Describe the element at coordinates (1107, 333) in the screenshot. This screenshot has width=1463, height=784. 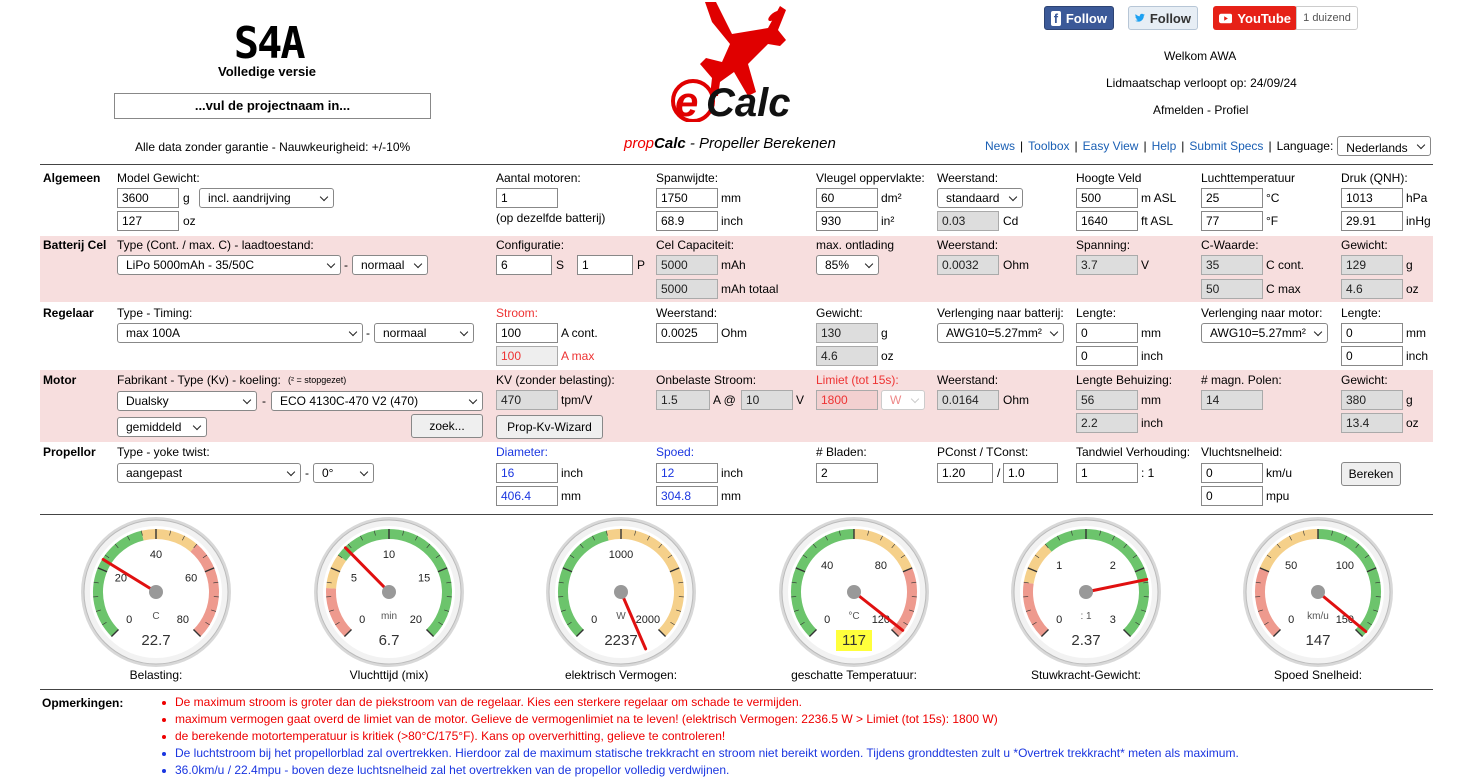
I see `ext-battery-length-mm-input: 0` at that location.